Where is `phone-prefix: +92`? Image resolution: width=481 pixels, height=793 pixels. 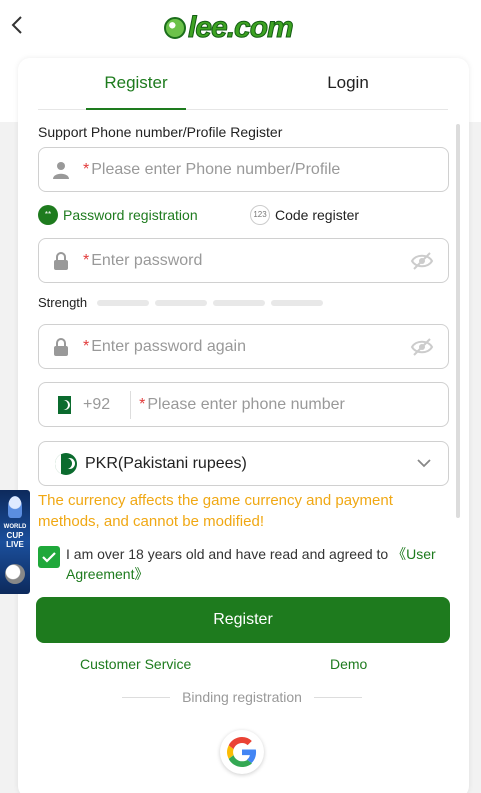
phone-prefix: +92 is located at coordinates (97, 404).